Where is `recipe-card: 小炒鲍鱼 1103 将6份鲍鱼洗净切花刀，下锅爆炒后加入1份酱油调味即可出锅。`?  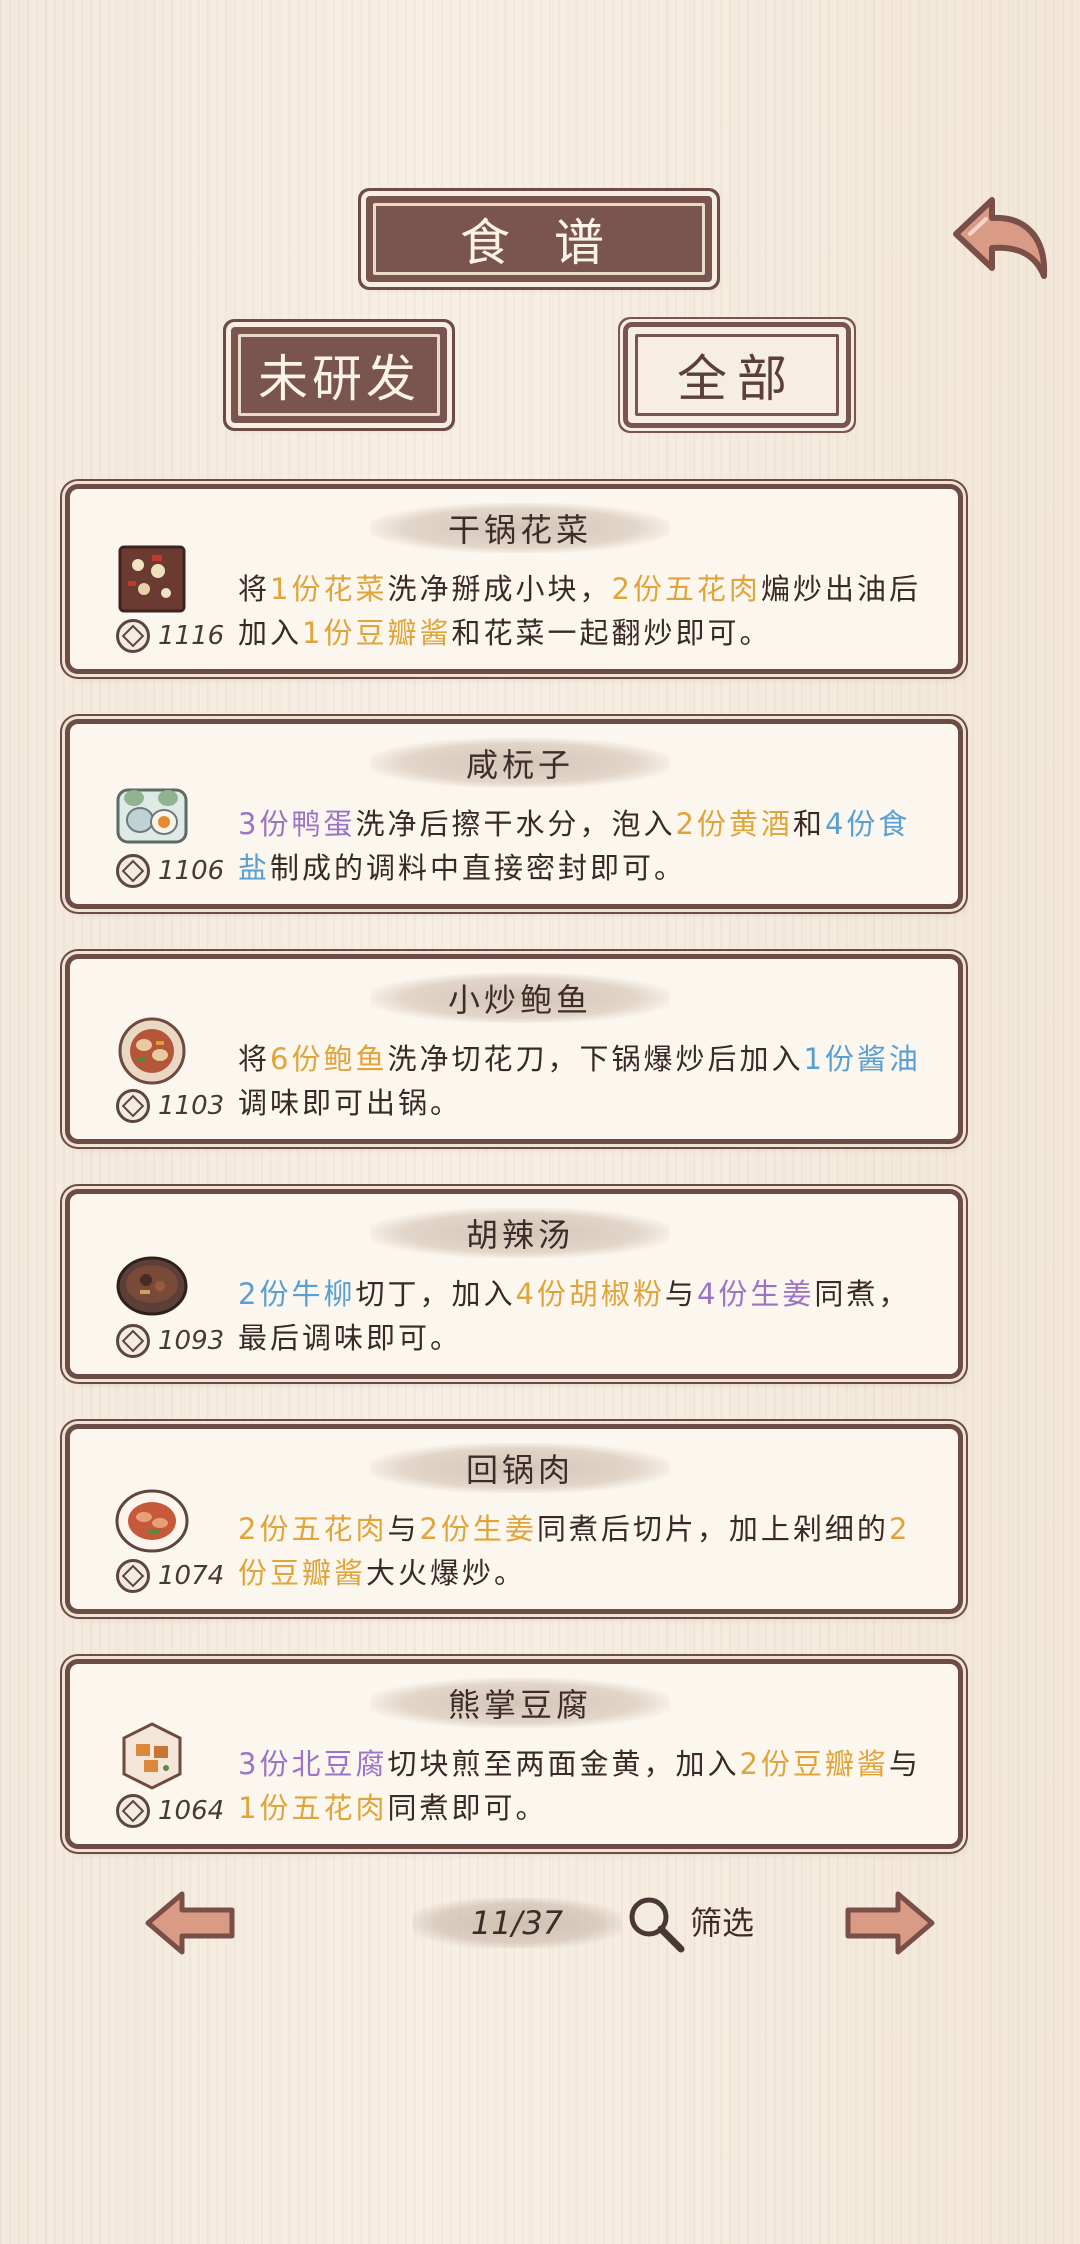 recipe-card: 小炒鲍鱼 1103 将6份鲍鱼洗净切花刀，下锅爆炒后加入1份酱油调味即可出锅。 is located at coordinates (514, 1049).